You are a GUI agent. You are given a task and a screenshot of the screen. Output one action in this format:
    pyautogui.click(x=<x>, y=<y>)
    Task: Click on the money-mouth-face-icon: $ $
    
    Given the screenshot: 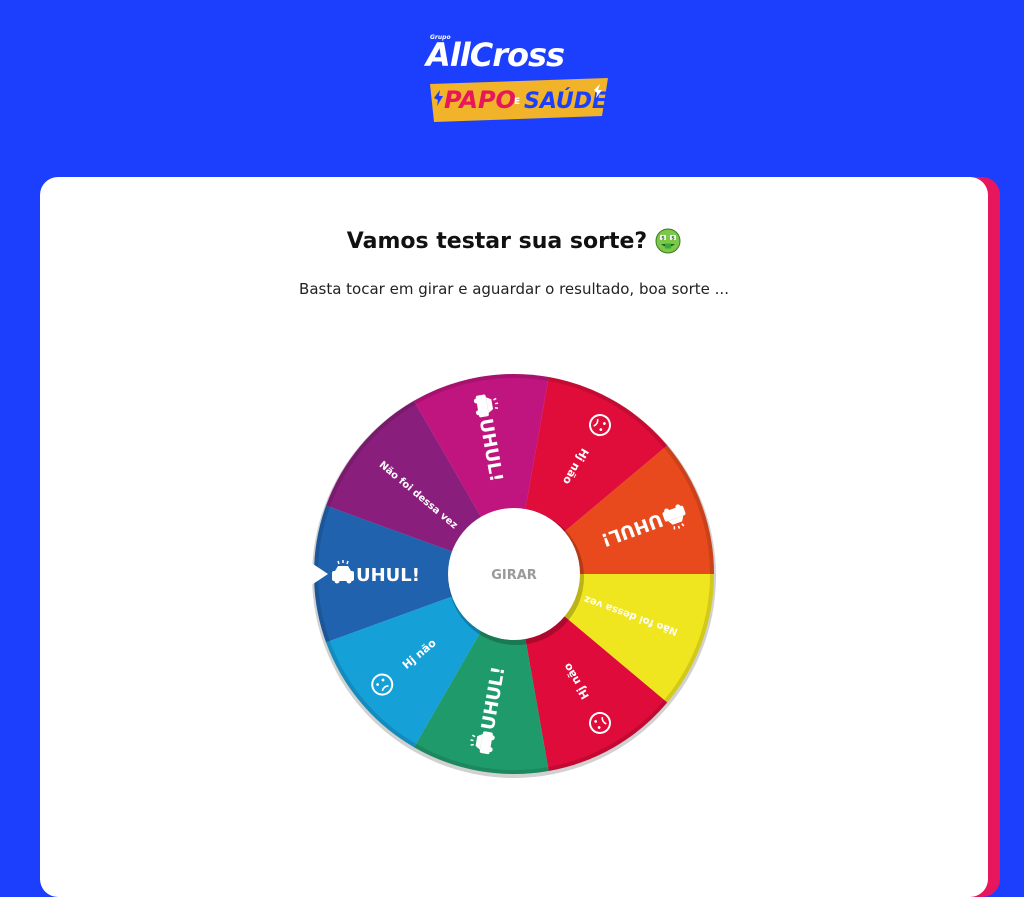 What is the action you would take?
    pyautogui.click(x=668, y=241)
    